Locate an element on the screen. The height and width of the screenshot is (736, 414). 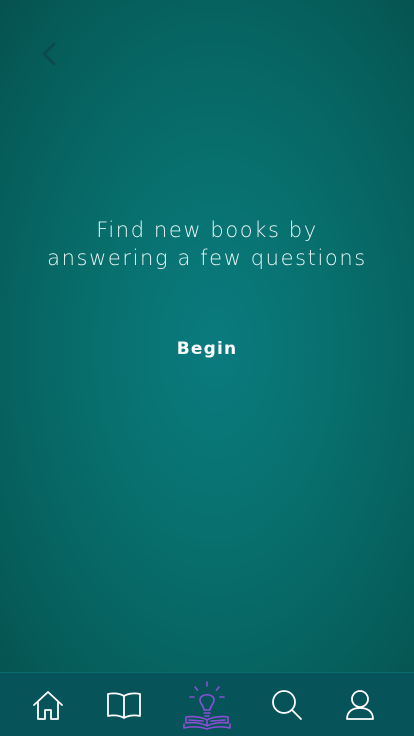
tab-discover is located at coordinates (207, 704).